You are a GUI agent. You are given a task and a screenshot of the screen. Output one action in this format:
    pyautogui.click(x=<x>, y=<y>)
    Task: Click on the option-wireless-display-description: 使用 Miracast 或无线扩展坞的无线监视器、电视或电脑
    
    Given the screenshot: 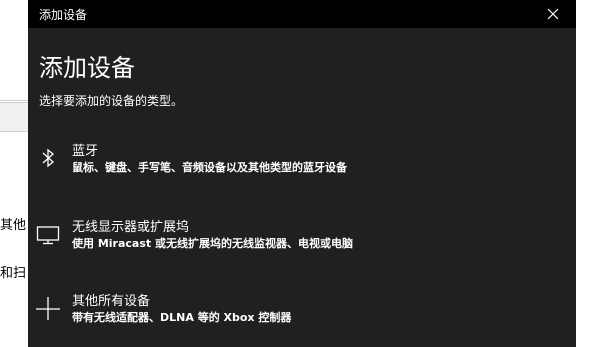 What is the action you would take?
    pyautogui.click(x=212, y=243)
    